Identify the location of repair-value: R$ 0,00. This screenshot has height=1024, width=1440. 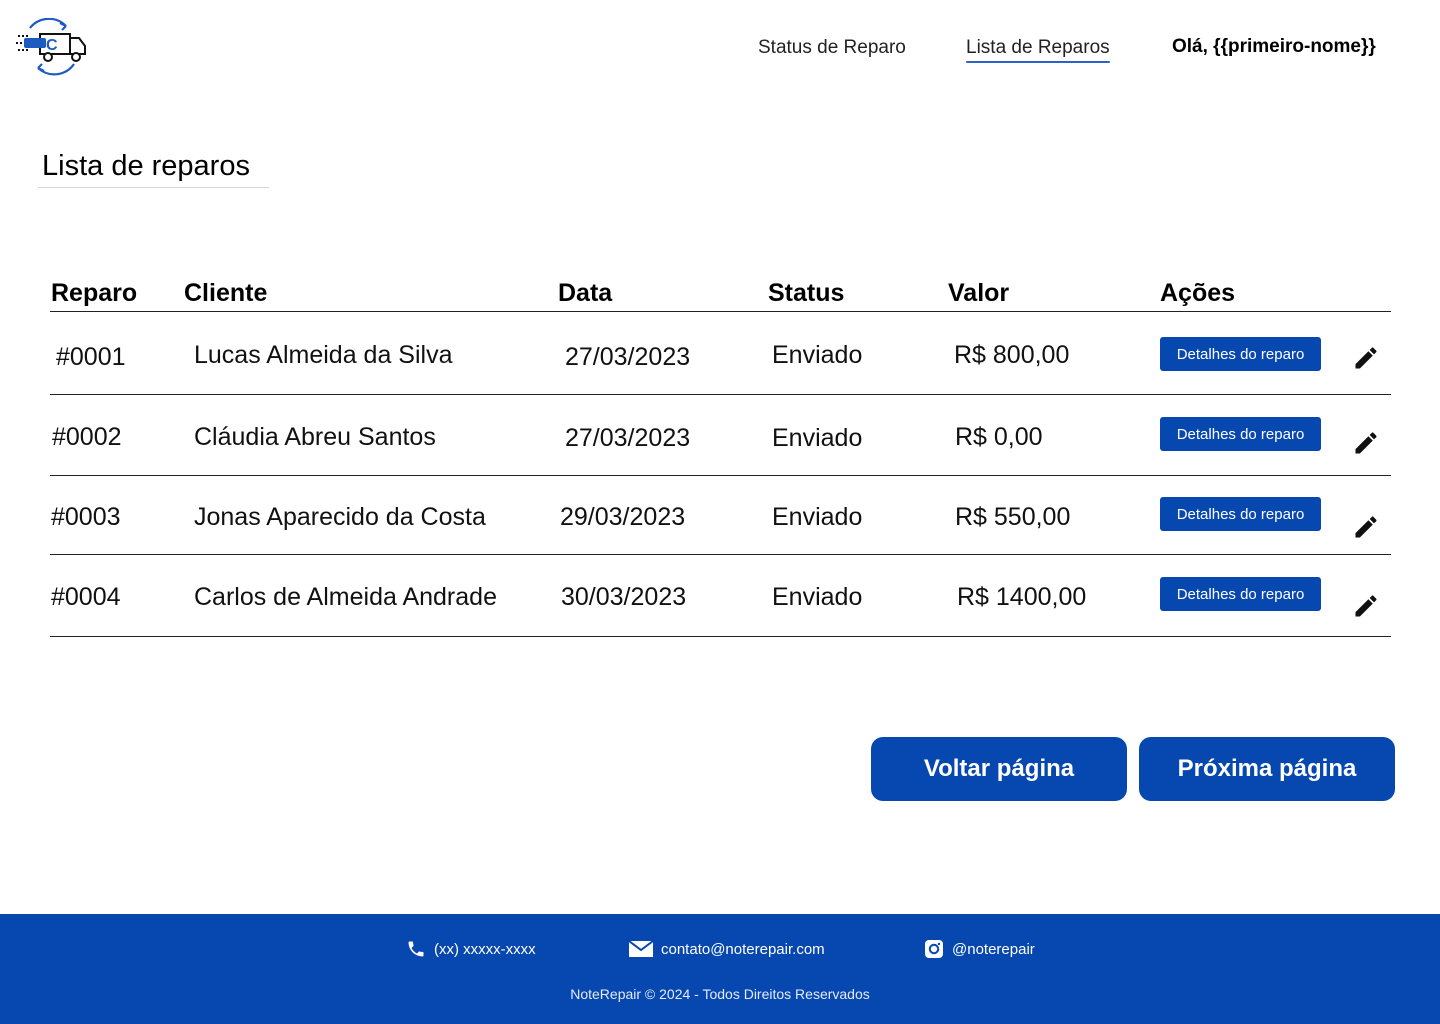
(999, 437).